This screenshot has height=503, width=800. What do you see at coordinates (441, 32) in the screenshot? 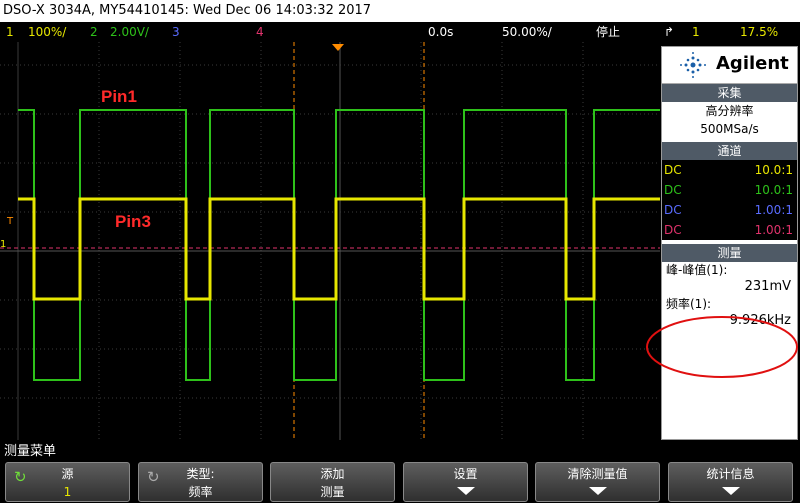
I see `time-delay: 0.0s` at bounding box center [441, 32].